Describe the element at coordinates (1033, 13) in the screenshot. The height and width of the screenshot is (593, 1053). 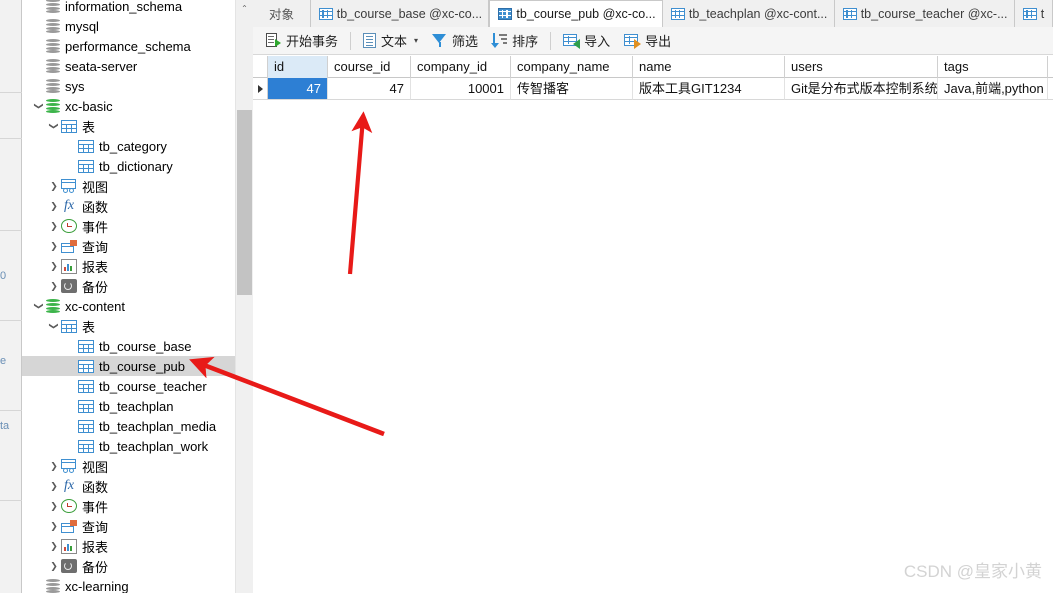
I see `tab-table-5: t` at that location.